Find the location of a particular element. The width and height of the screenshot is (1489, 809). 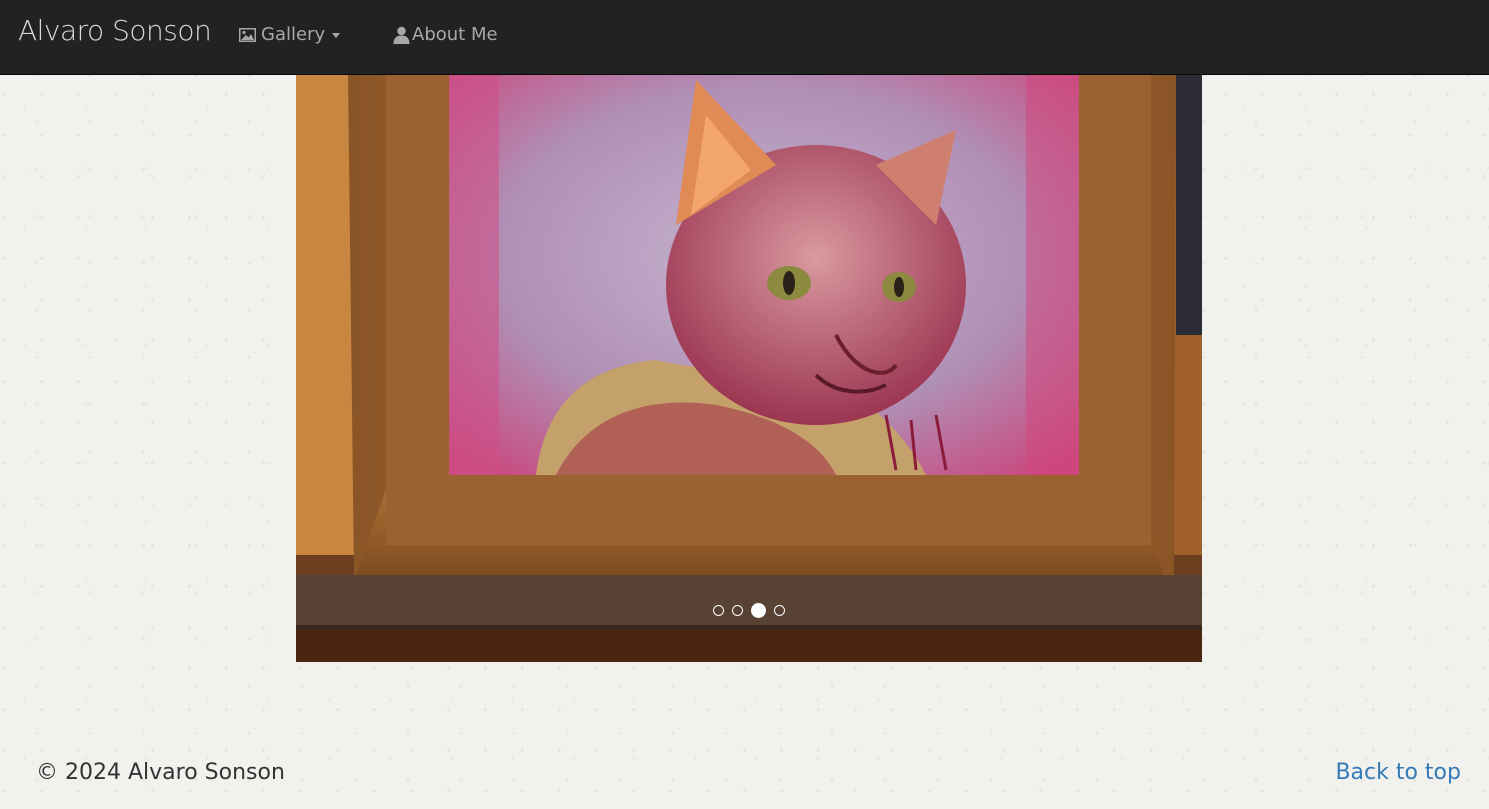

carousel-indicators is located at coordinates (749, 610).